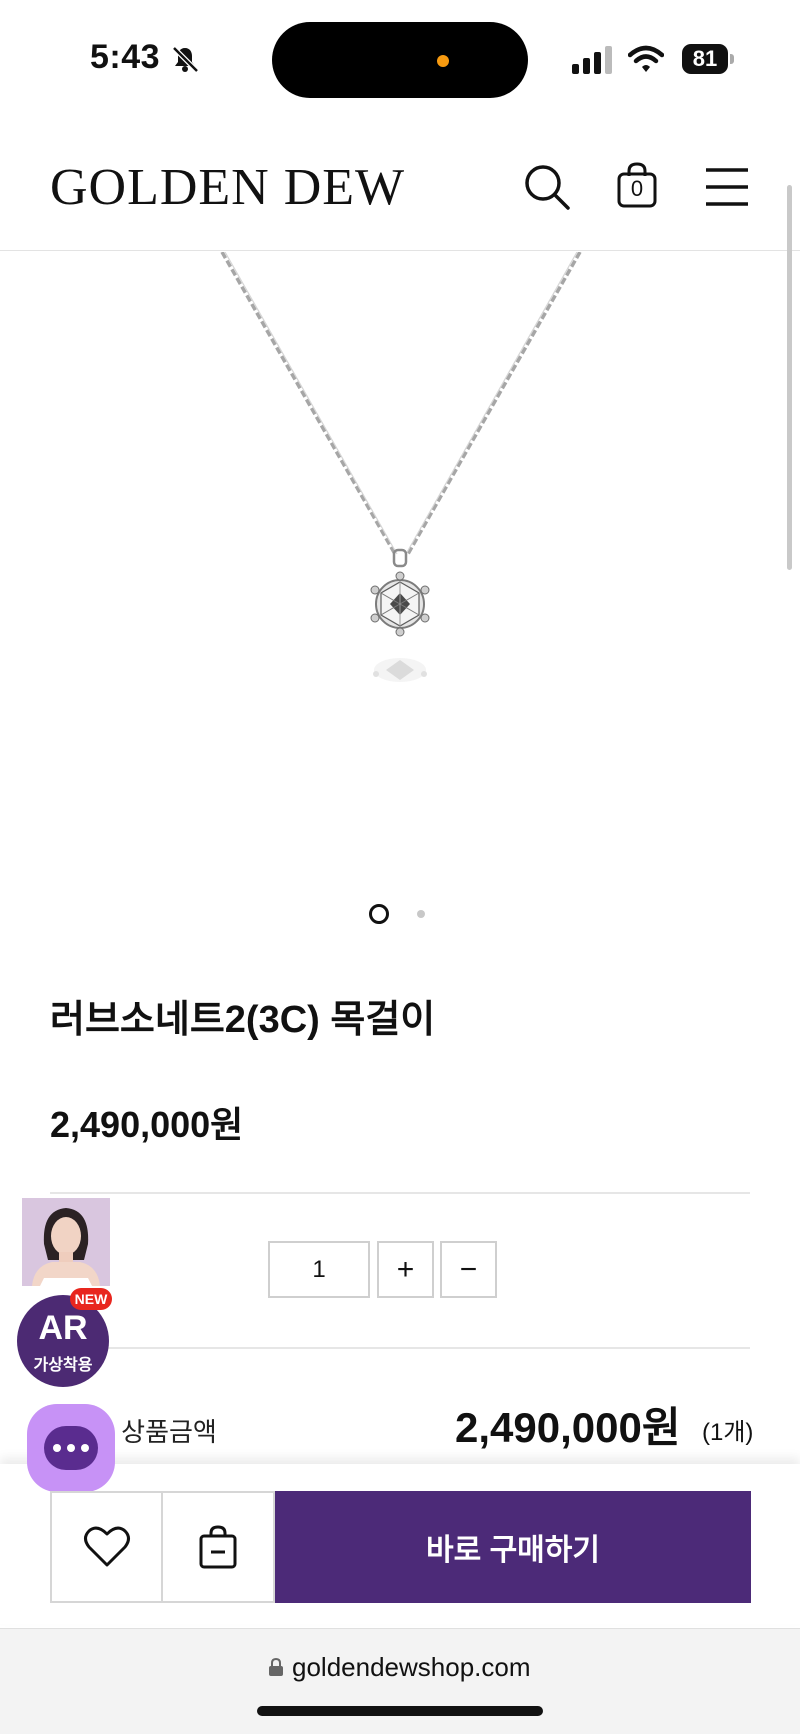 The image size is (800, 1734). Describe the element at coordinates (421, 914) in the screenshot. I see `gallery-dot` at that location.